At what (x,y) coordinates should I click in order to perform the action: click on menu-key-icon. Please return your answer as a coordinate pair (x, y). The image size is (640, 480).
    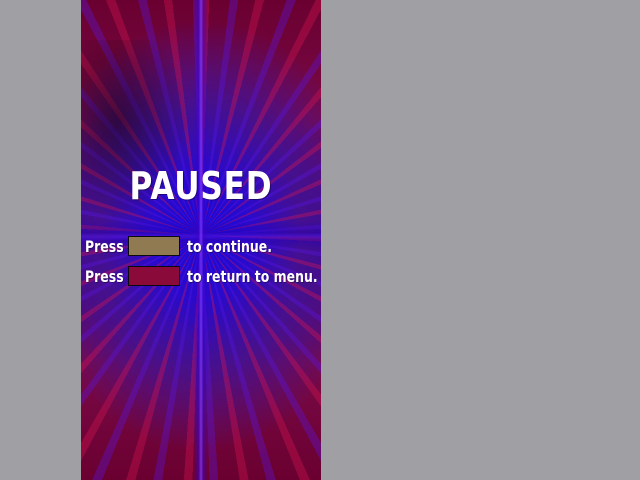
    Looking at the image, I should click on (154, 276).